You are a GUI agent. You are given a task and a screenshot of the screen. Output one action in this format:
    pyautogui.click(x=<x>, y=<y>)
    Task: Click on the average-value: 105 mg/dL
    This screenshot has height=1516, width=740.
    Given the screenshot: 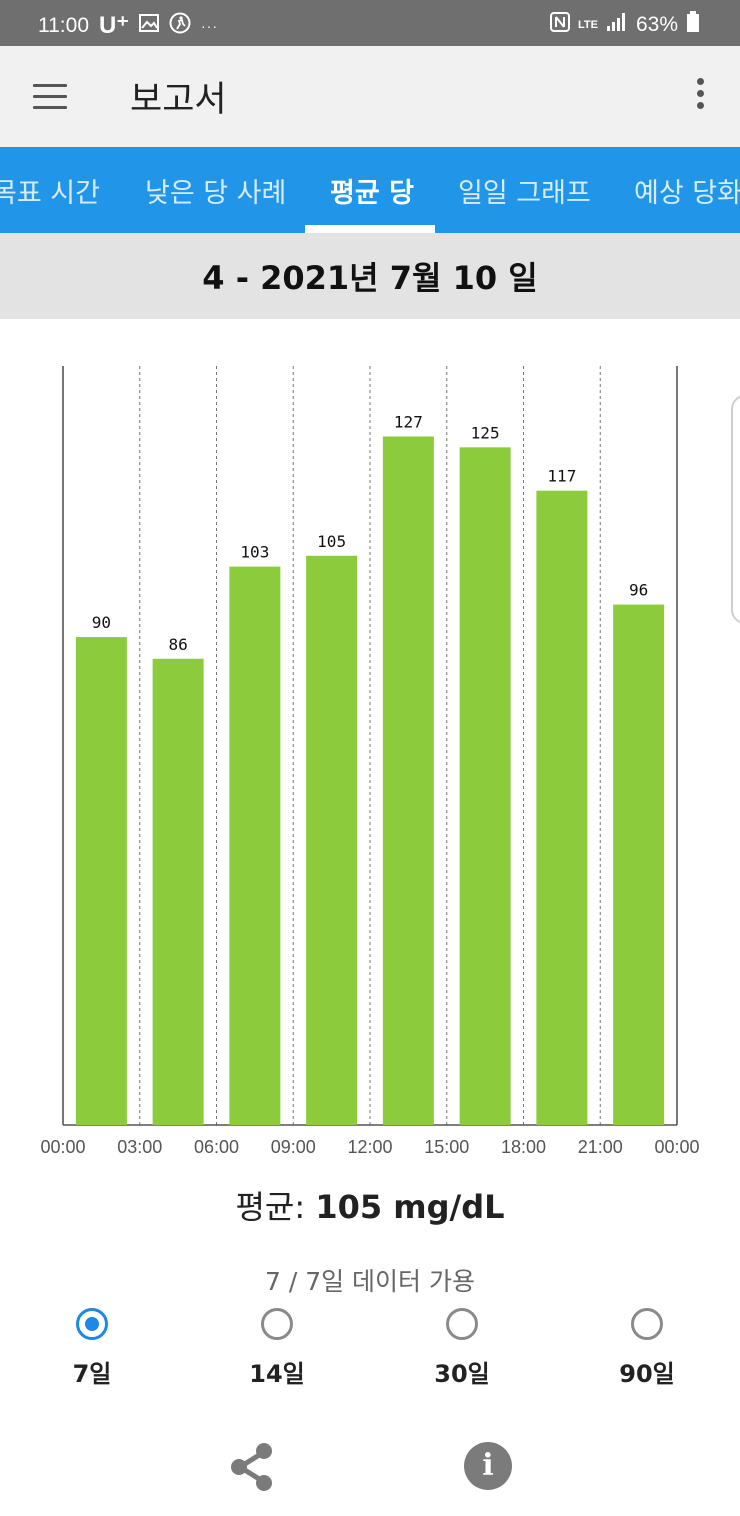 What is the action you would take?
    pyautogui.click(x=410, y=1207)
    